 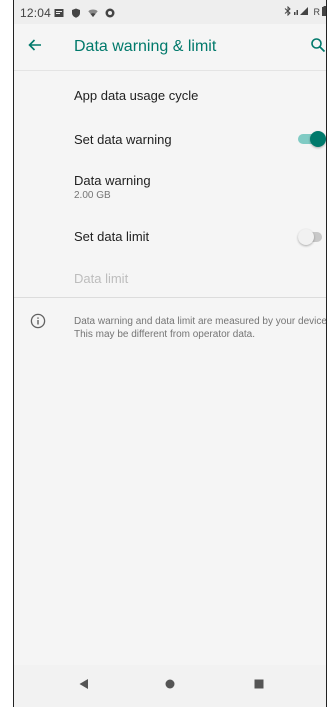 I want to click on set-data-limit-title: Set data limit, so click(x=112, y=236).